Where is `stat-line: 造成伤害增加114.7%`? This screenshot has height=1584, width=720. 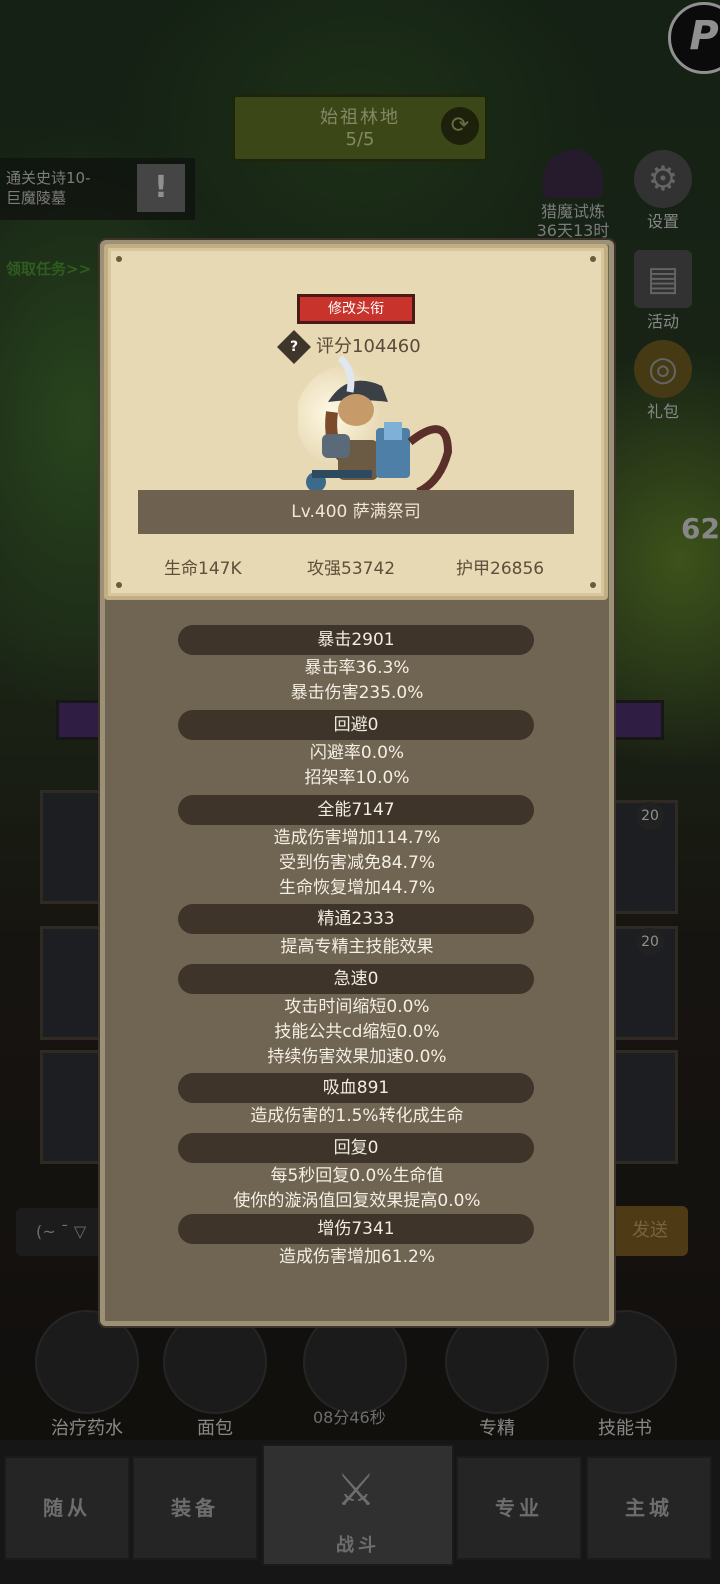
stat-line: 造成伤害增加114.7% is located at coordinates (357, 838).